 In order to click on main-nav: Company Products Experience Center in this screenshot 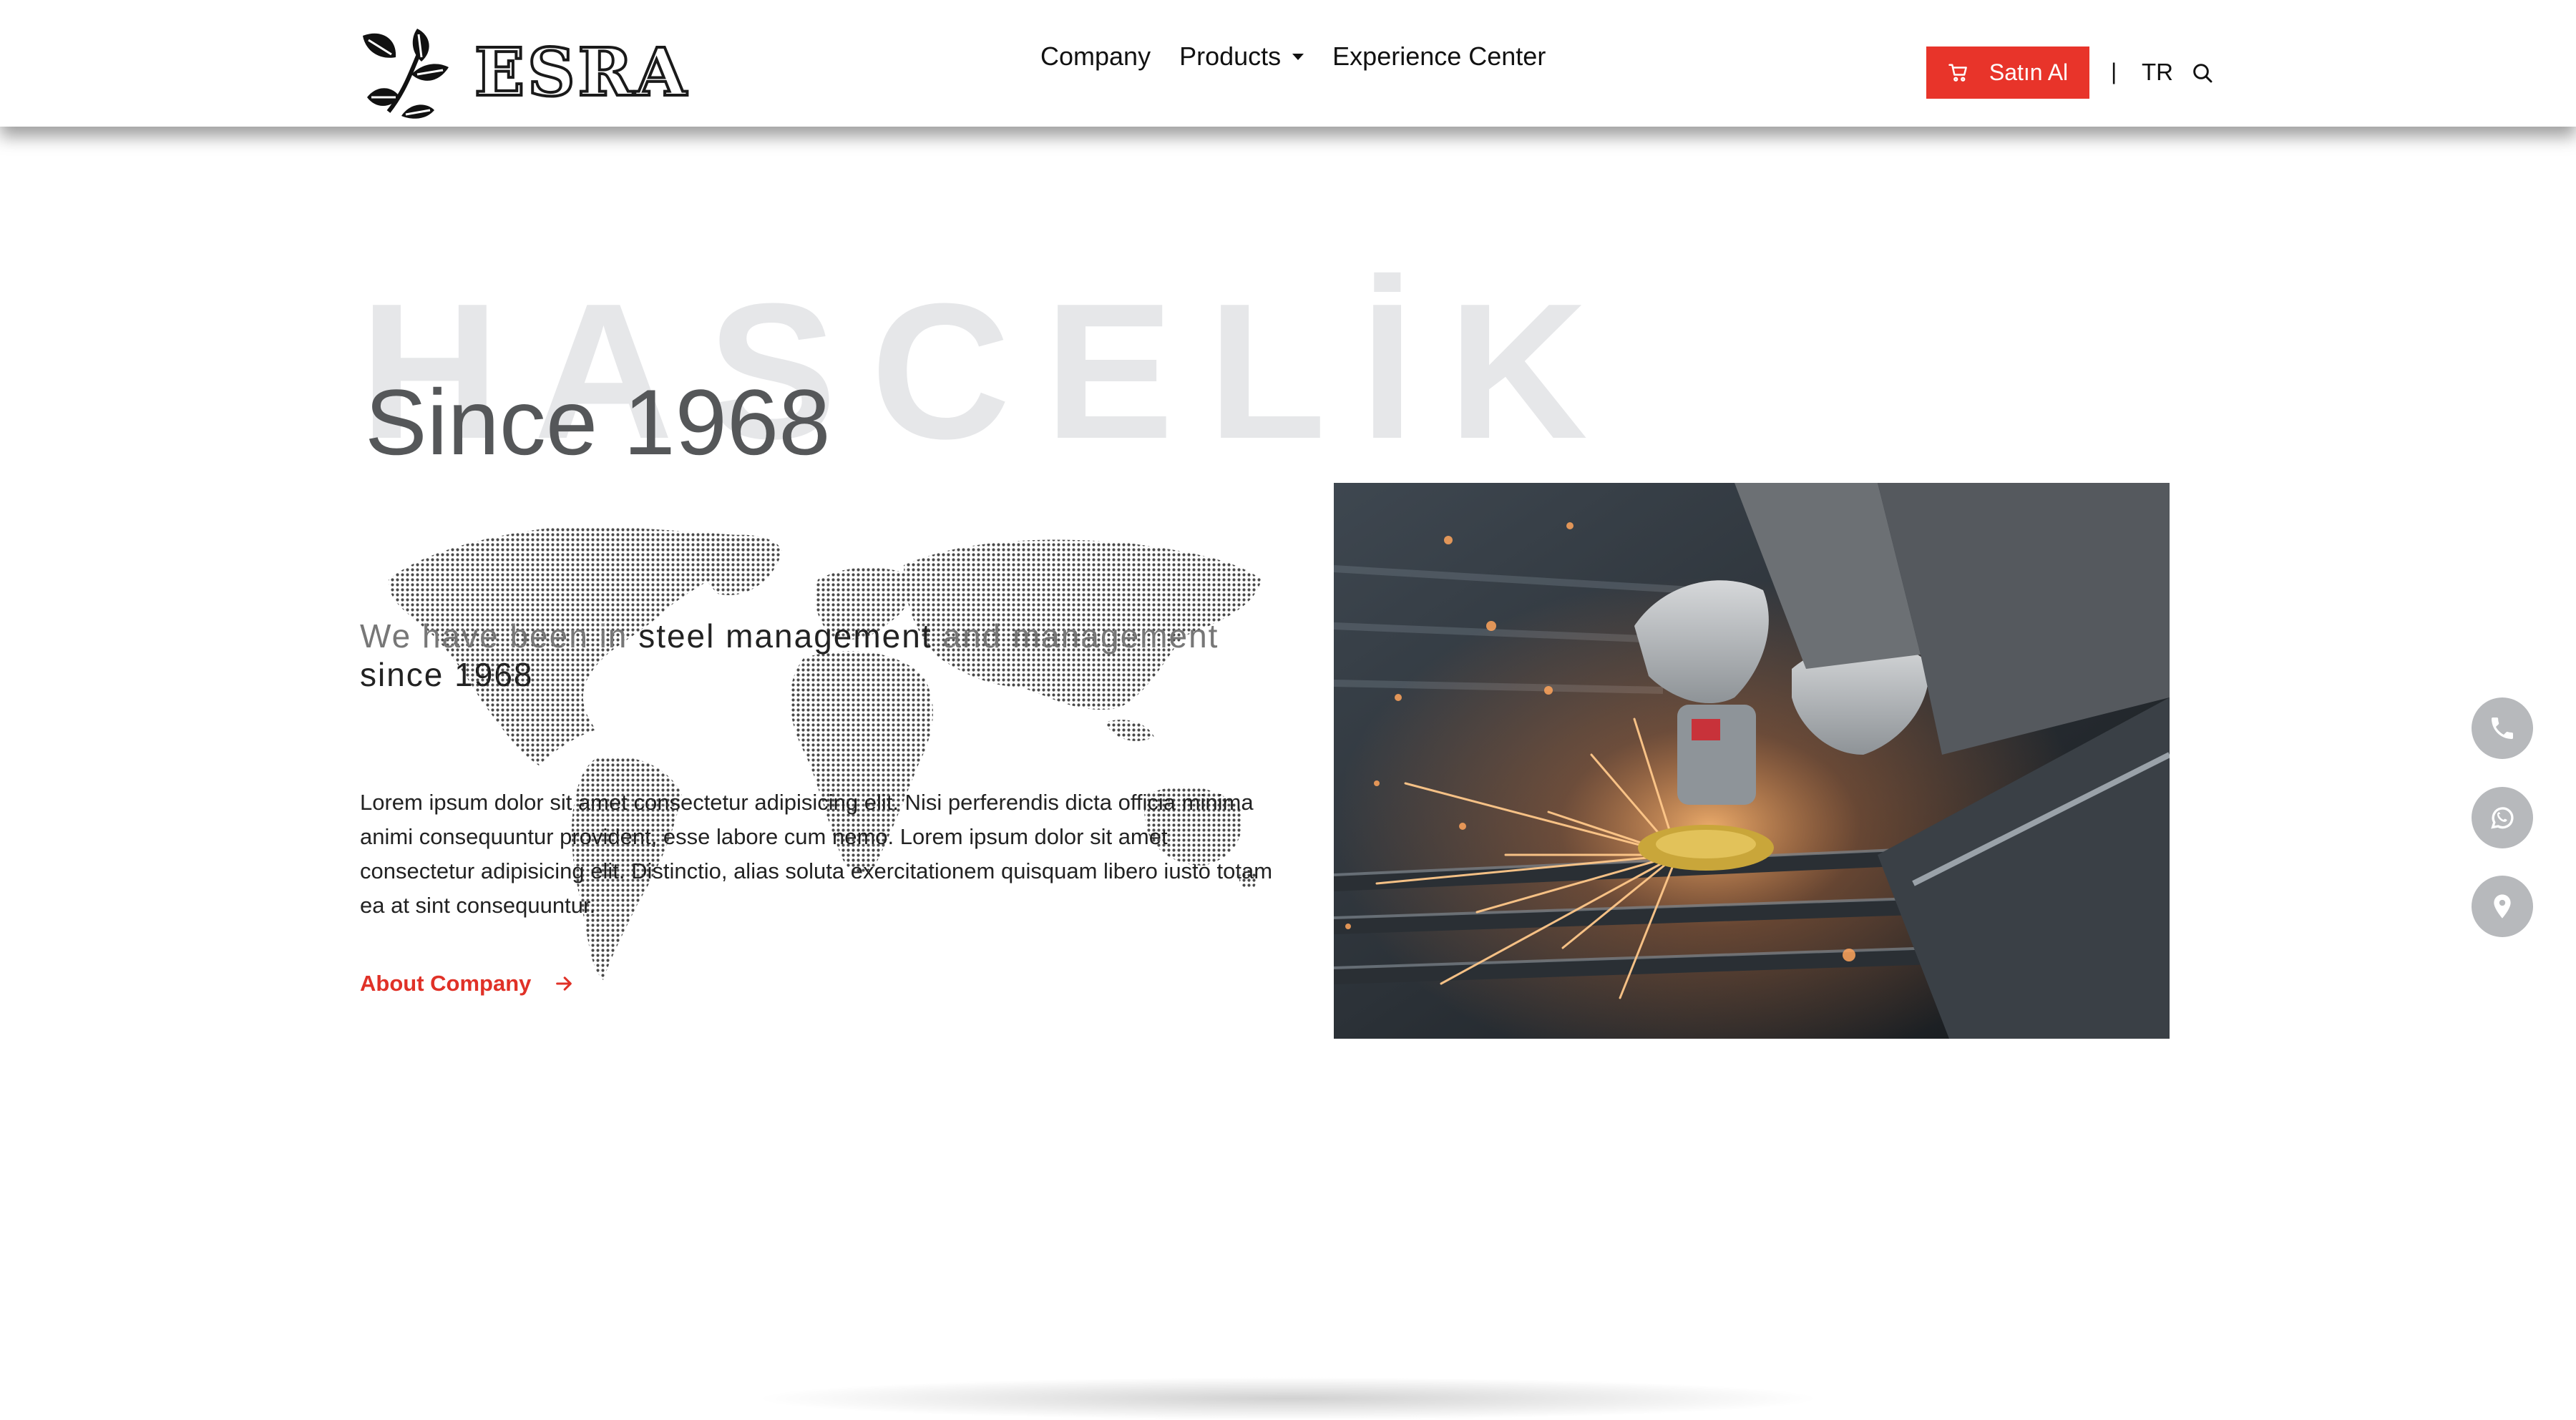, I will do `click(1307, 56)`.